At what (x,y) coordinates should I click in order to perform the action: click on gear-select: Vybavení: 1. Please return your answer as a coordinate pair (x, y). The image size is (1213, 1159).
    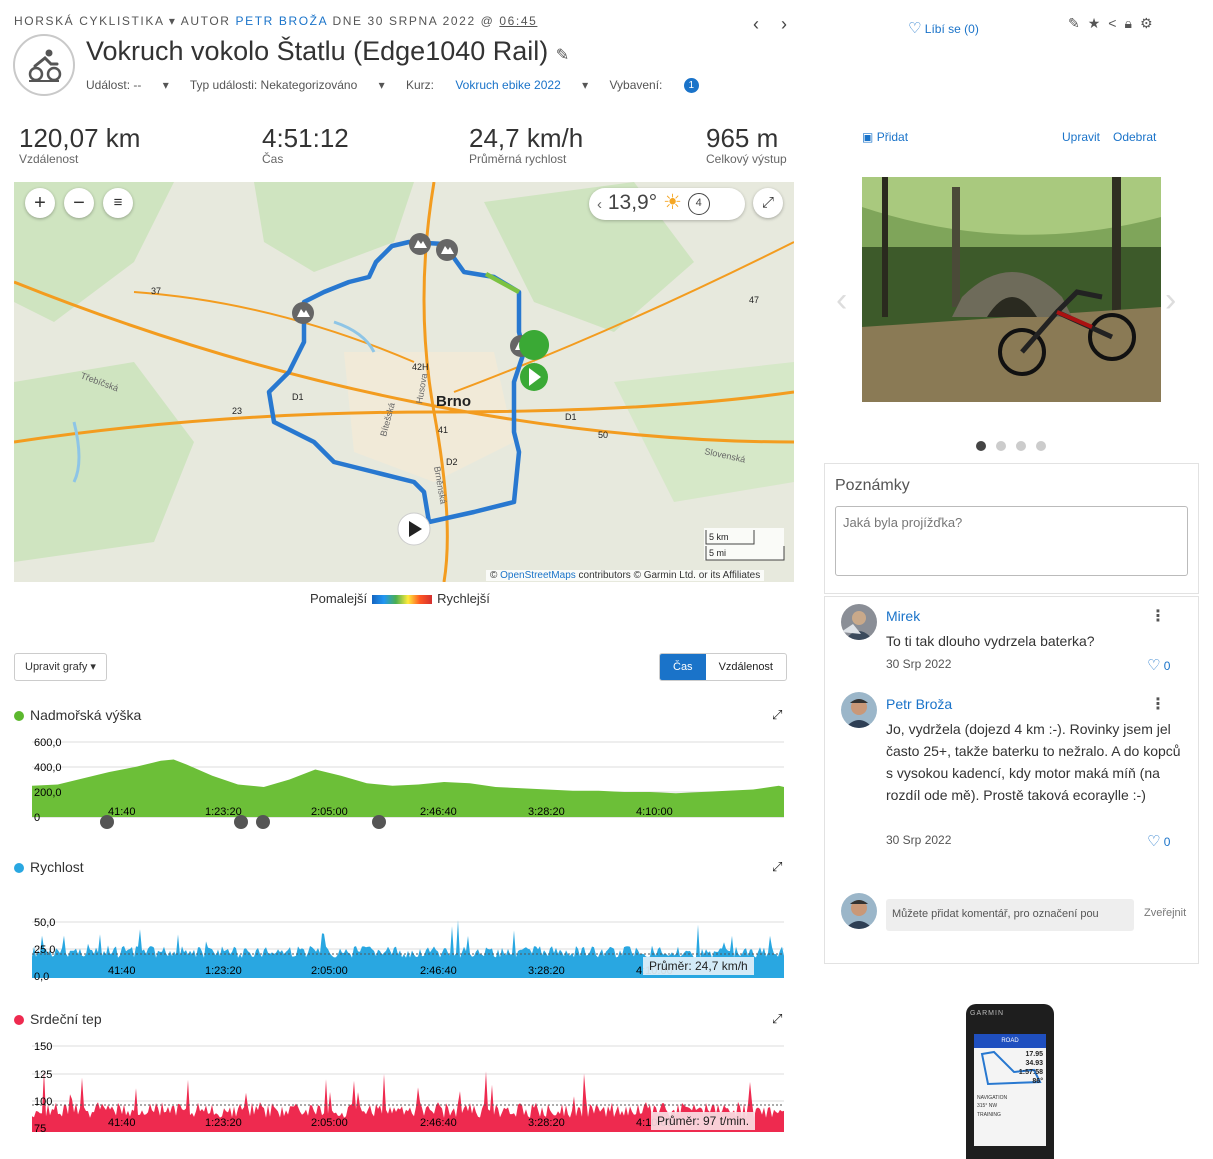
    Looking at the image, I should click on (662, 86).